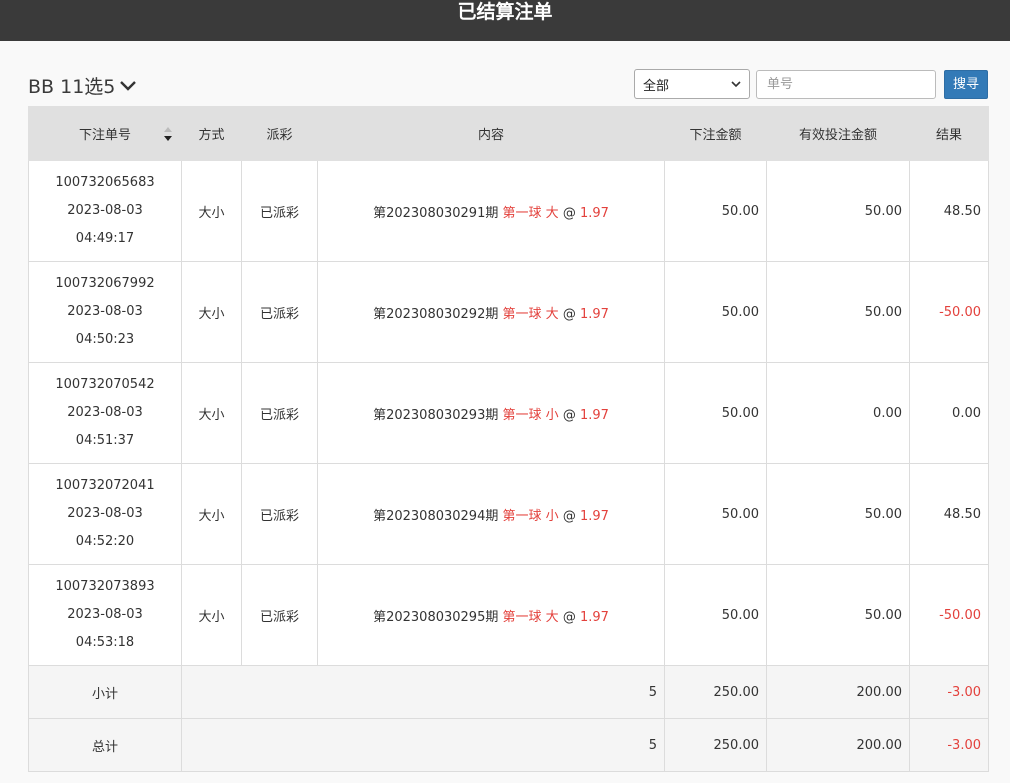  What do you see at coordinates (949, 692) in the screenshot?
I see `subtotal-result: -3.00` at bounding box center [949, 692].